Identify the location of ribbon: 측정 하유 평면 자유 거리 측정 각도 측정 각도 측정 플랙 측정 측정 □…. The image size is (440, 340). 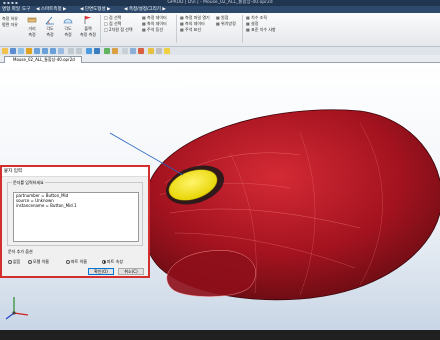
(220, 30).